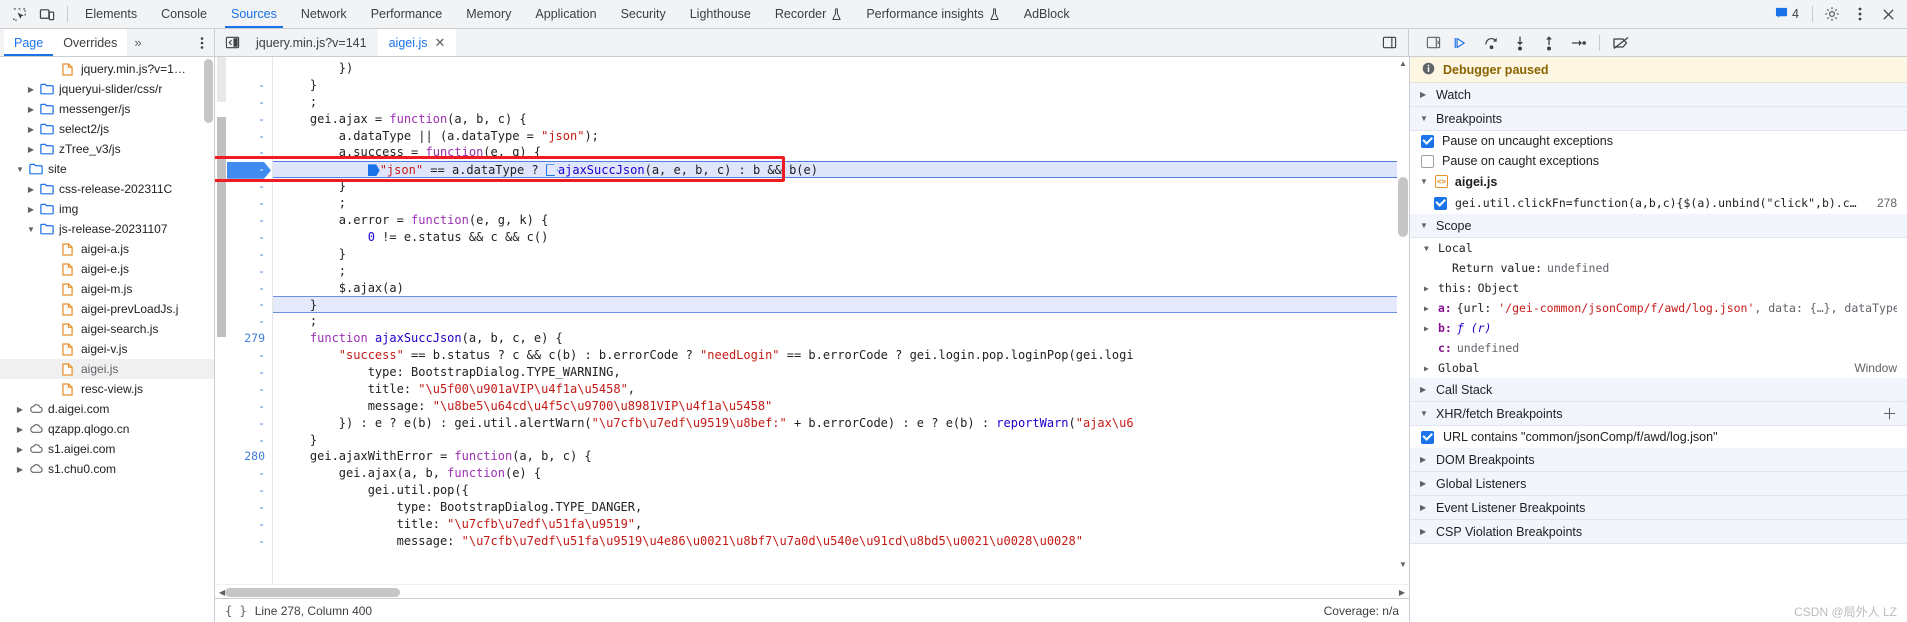  I want to click on tree-file-item: aigei-a.js, so click(107, 249).